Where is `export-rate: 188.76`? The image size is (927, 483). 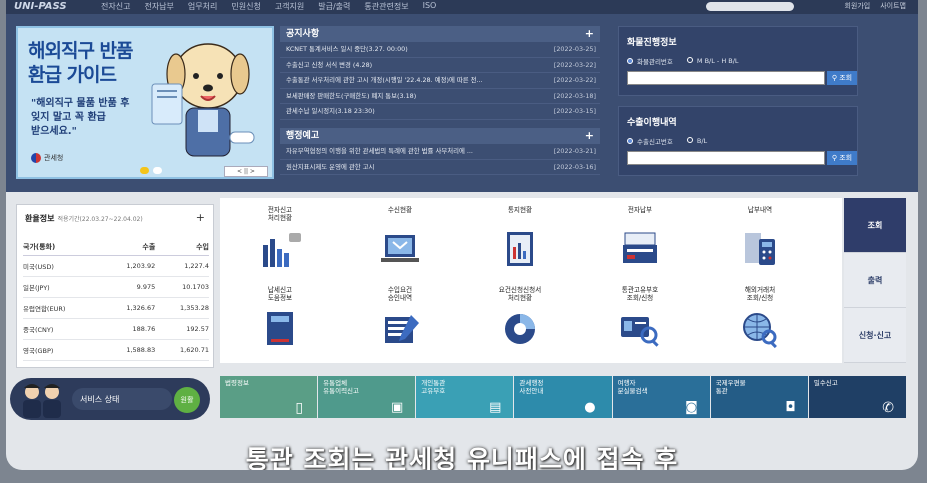 export-rate: 188.76 is located at coordinates (128, 329).